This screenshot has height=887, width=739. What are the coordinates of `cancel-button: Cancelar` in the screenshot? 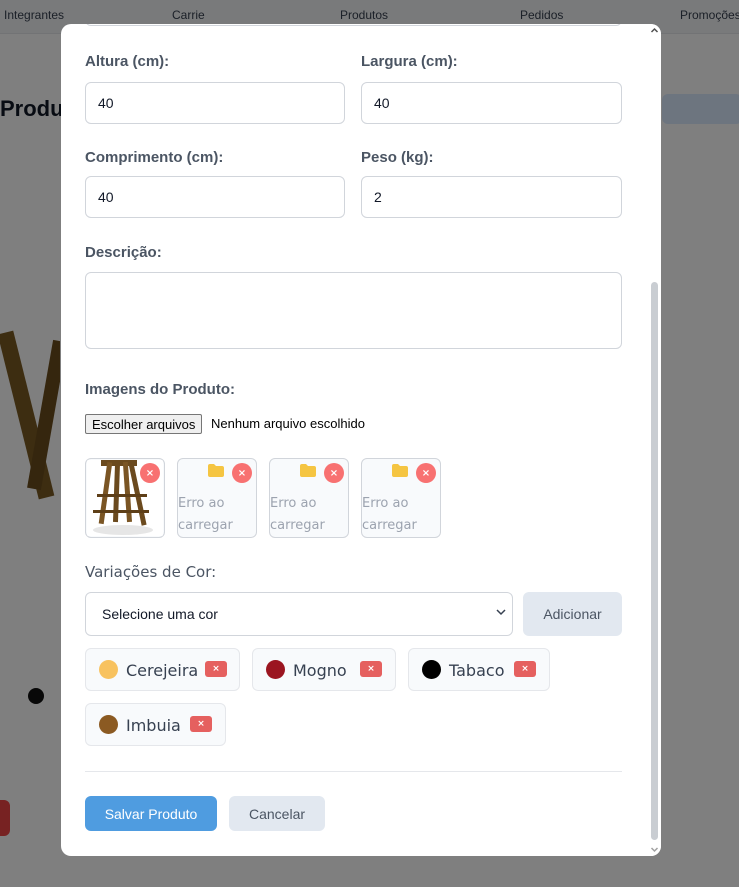 It's located at (277, 813).